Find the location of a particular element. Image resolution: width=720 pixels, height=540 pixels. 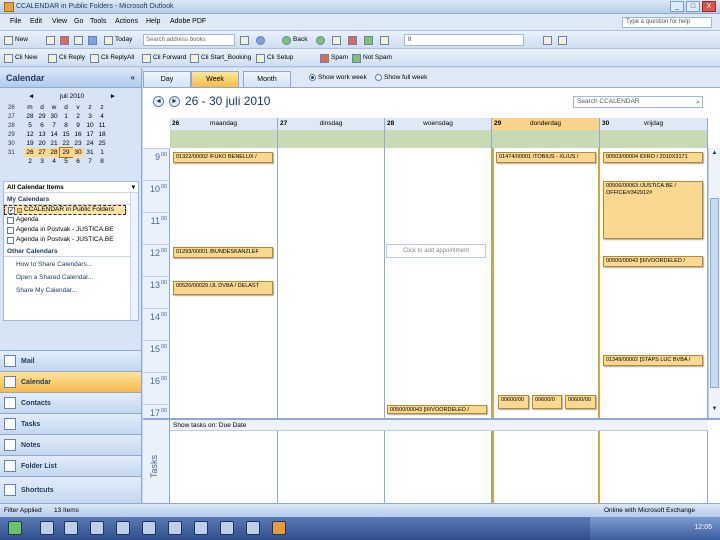

mini-cal-day: 1 is located at coordinates (102, 152).